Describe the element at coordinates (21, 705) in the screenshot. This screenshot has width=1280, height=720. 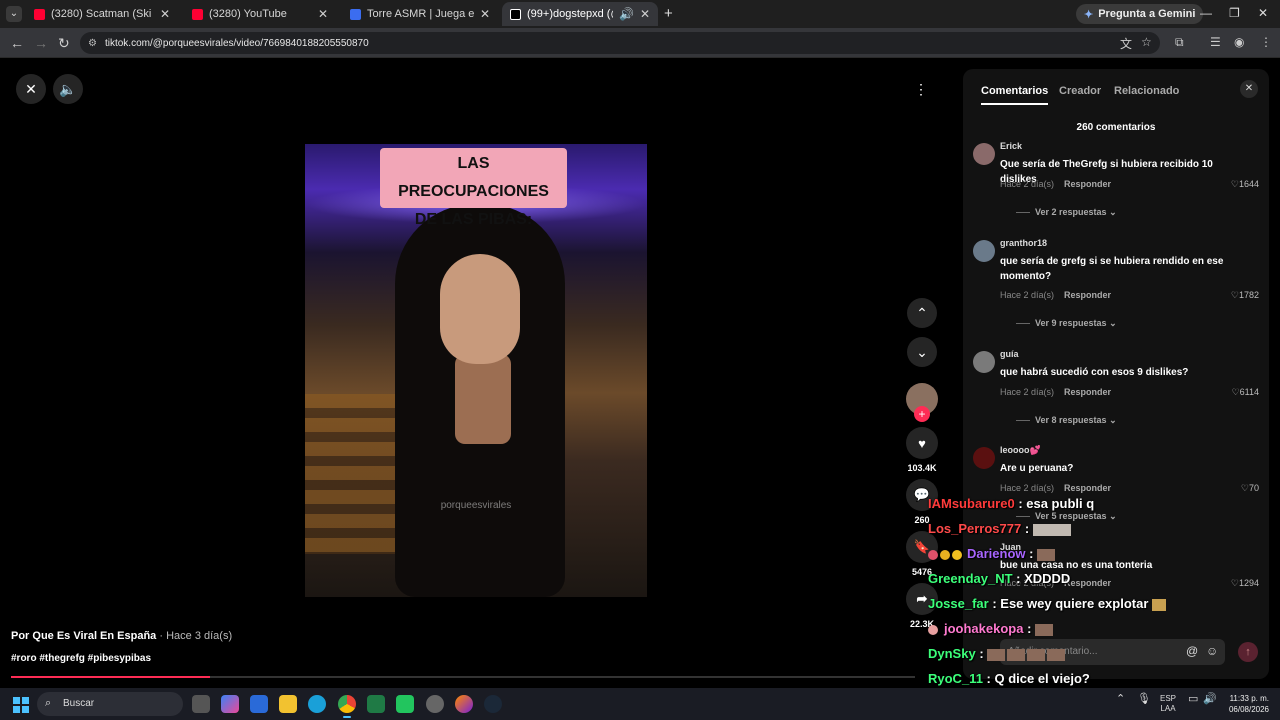
I see `windows-start-icon` at that location.